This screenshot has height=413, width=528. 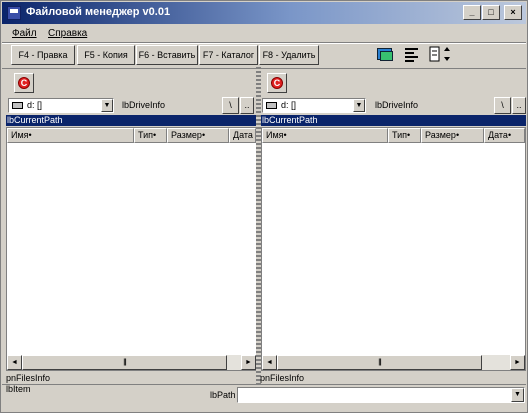 I want to click on left-refresh-button: C, so click(x=24, y=83).